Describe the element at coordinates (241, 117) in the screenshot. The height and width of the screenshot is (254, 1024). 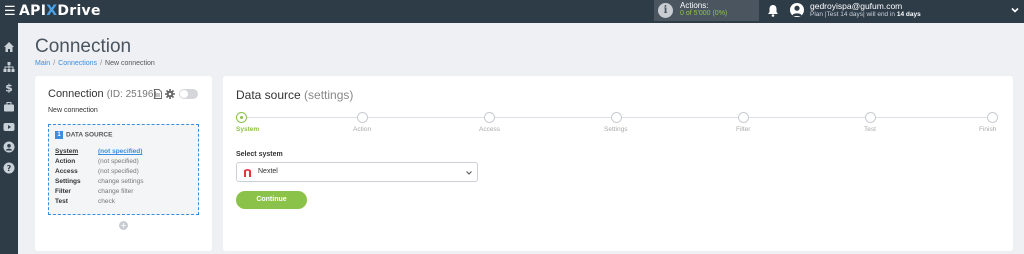
I see `step-dot-system` at that location.